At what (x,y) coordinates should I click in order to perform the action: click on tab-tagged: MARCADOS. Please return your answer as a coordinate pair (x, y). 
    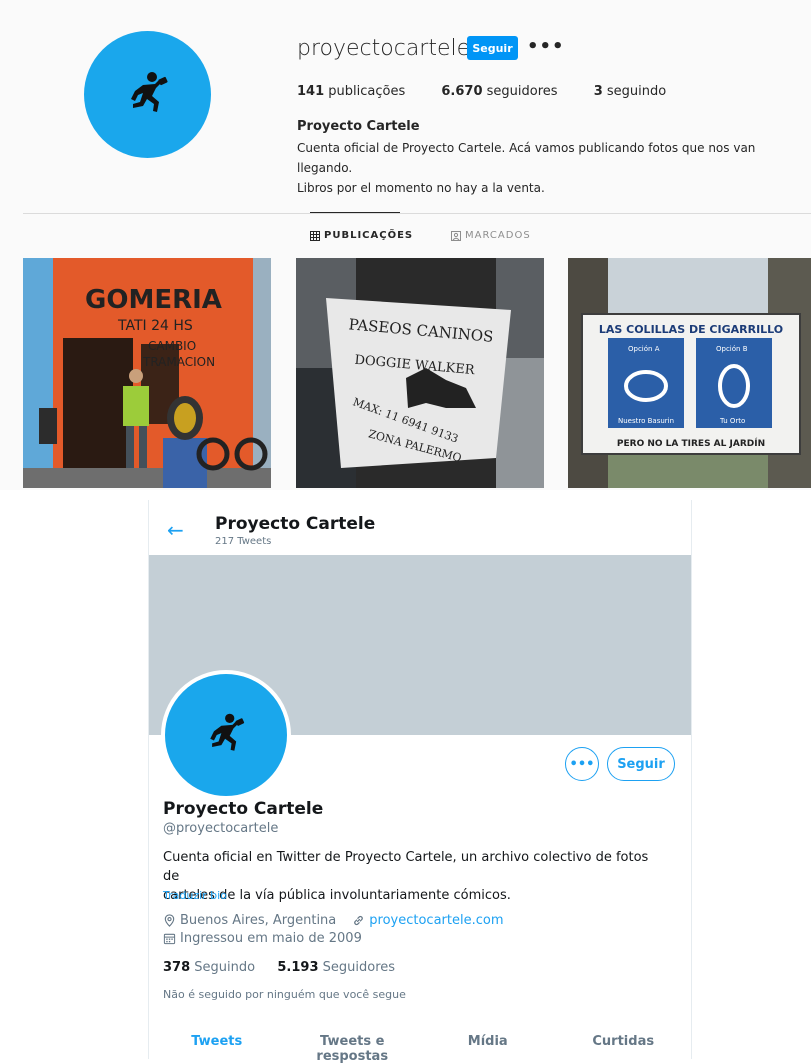
    Looking at the image, I should click on (491, 235).